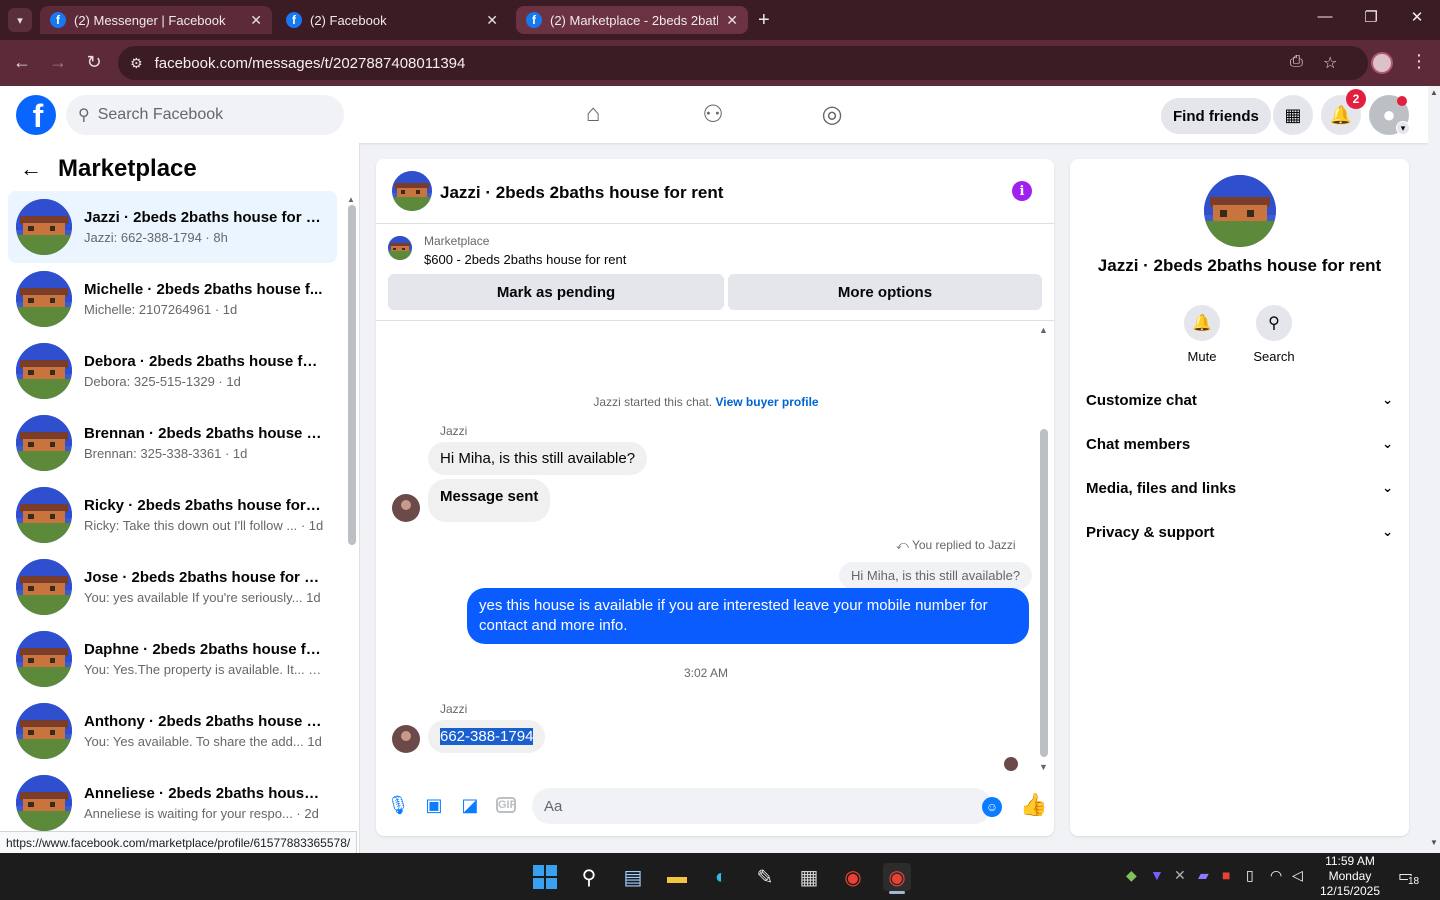  Describe the element at coordinates (897, 877) in the screenshot. I see `chrome-active-icon: ◉` at that location.